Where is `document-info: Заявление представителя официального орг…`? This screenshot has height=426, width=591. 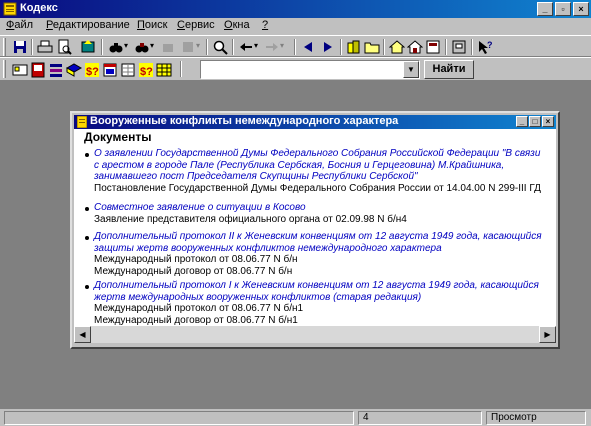
document-info: Заявление представителя официального орг… is located at coordinates (250, 219).